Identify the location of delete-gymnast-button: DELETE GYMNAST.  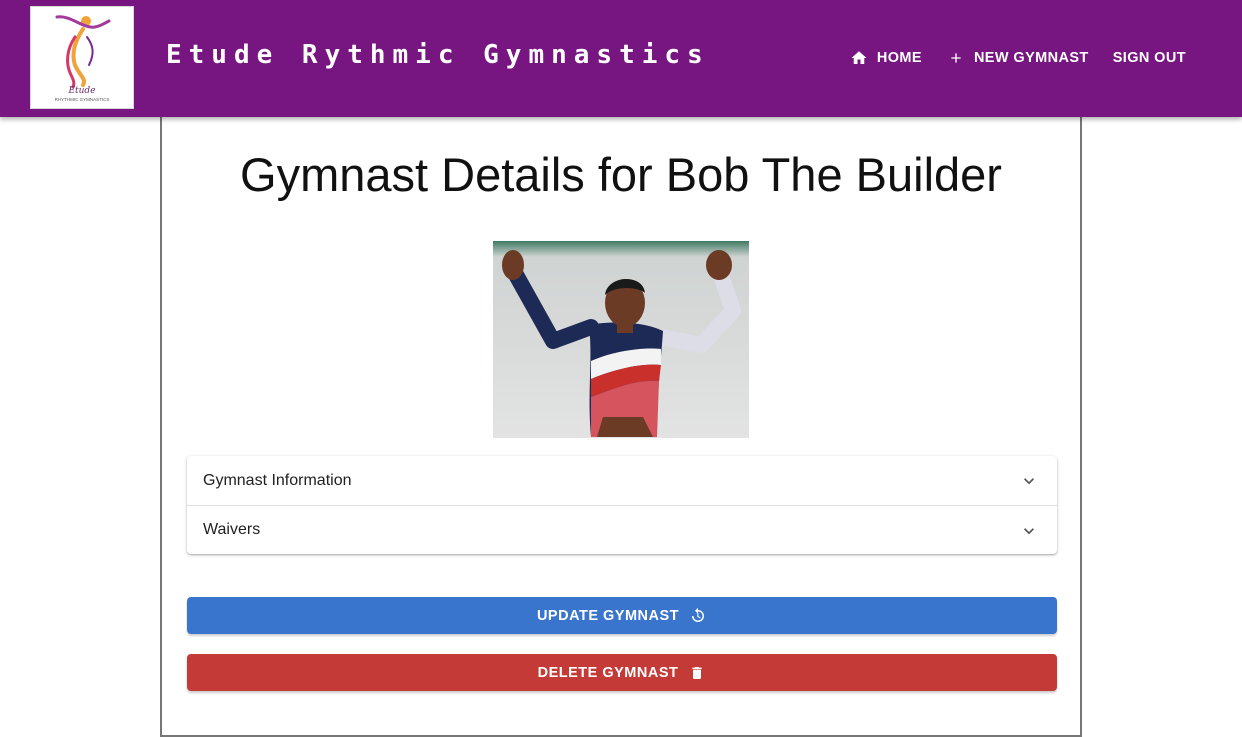
(622, 672).